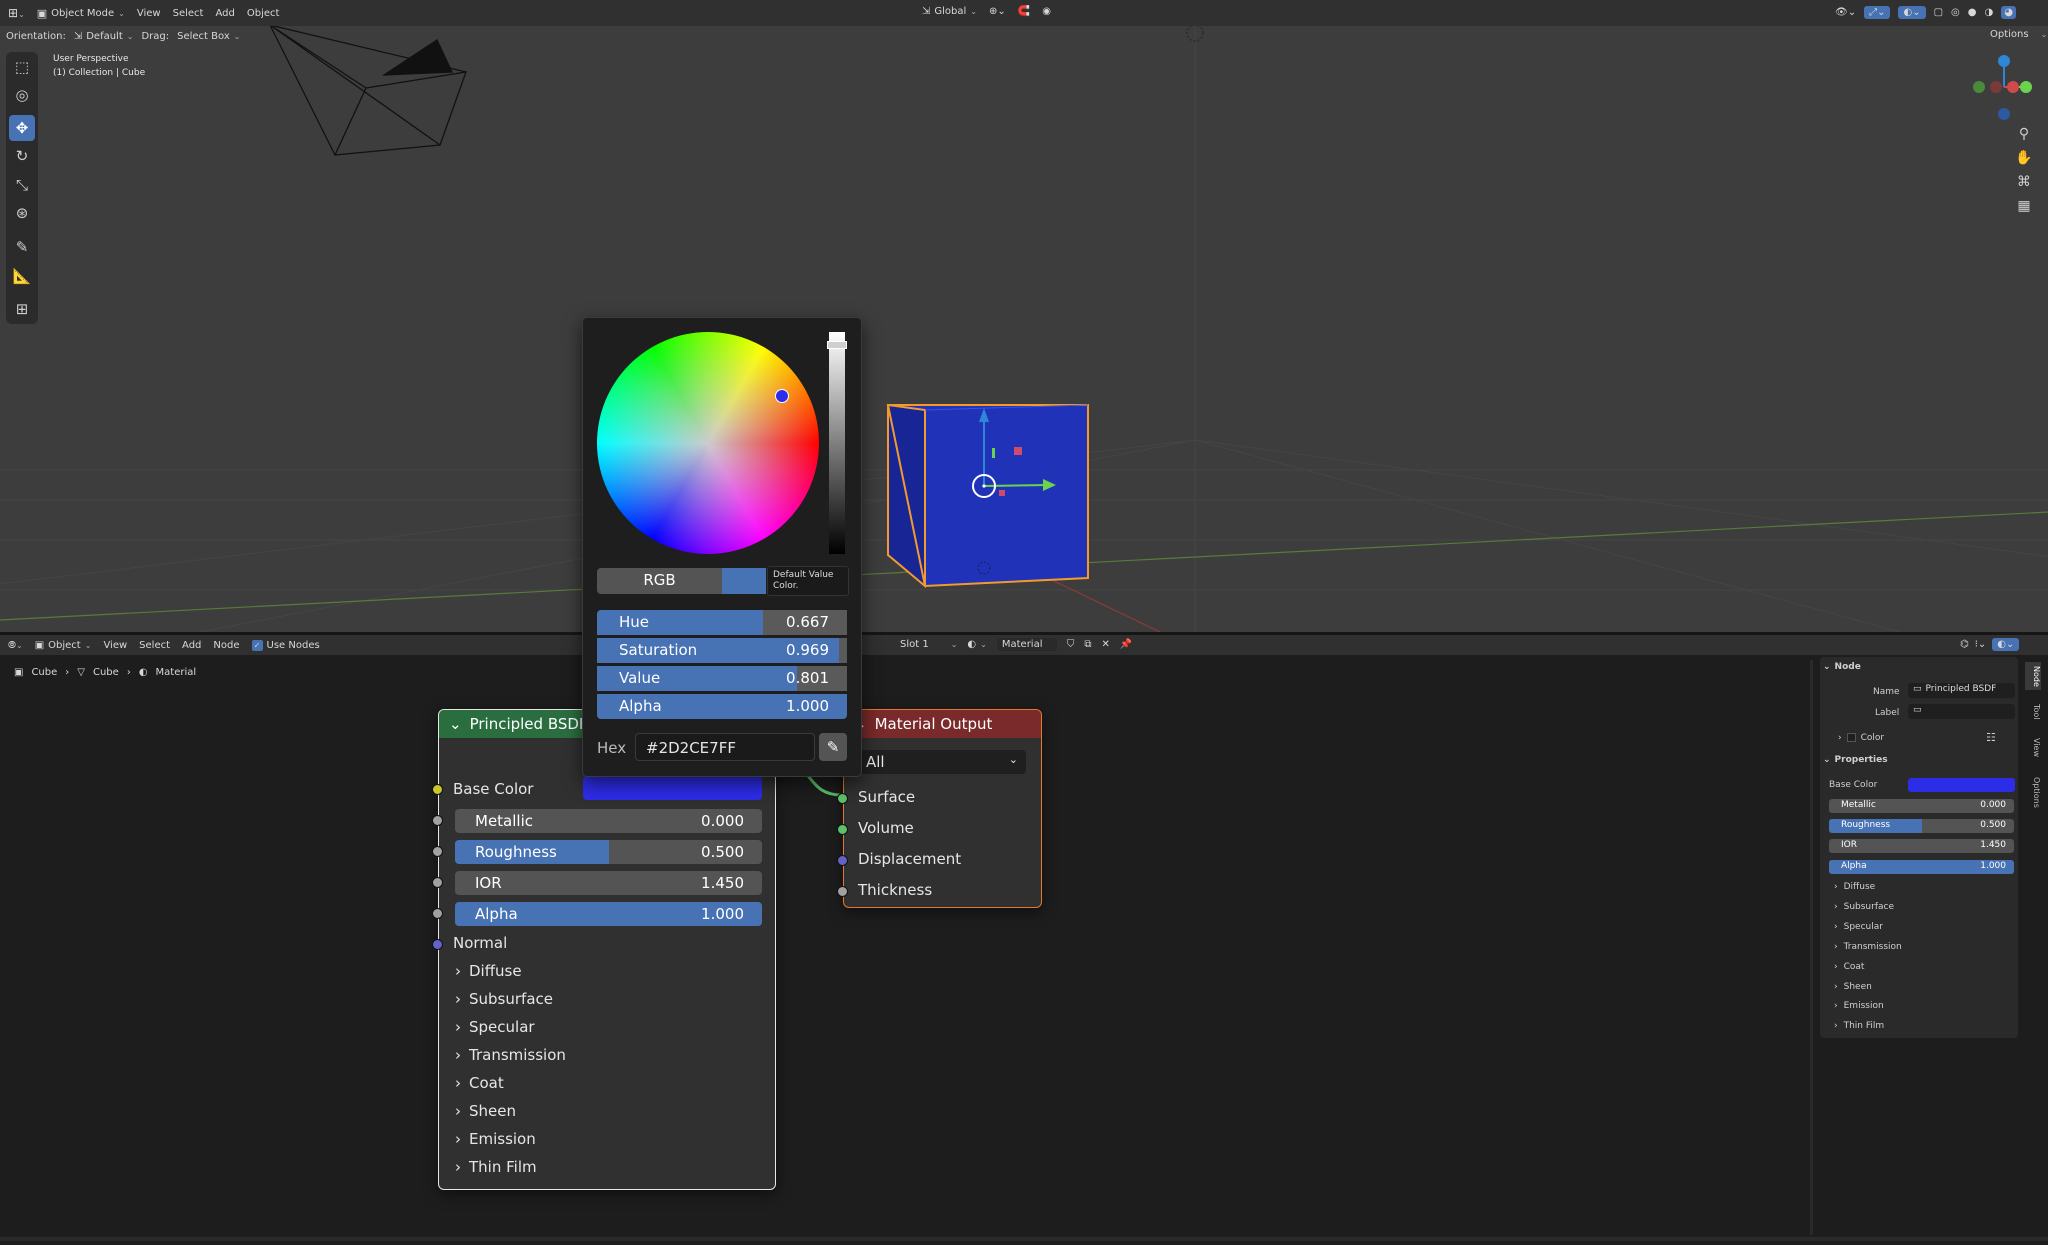 Image resolution: width=2048 pixels, height=1245 pixels. What do you see at coordinates (1024, 11) in the screenshot?
I see `snap-icon: 🧲` at bounding box center [1024, 11].